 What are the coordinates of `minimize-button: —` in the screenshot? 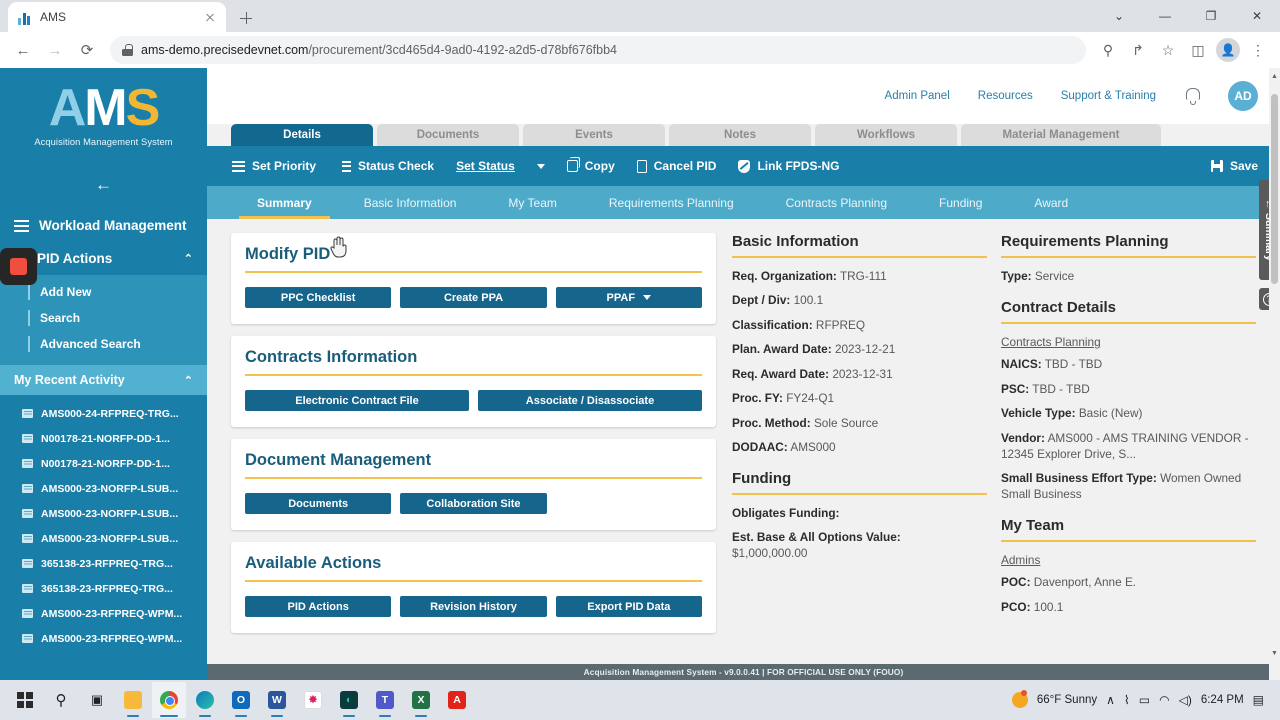 It's located at (1165, 16).